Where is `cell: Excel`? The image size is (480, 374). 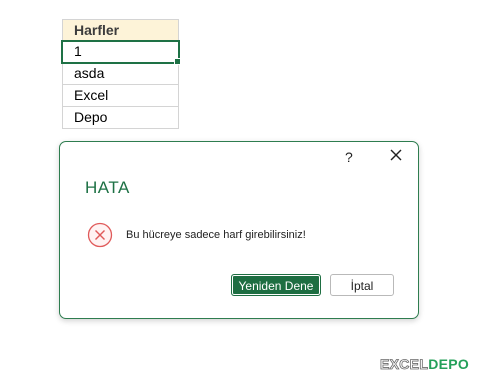 cell: Excel is located at coordinates (120, 96).